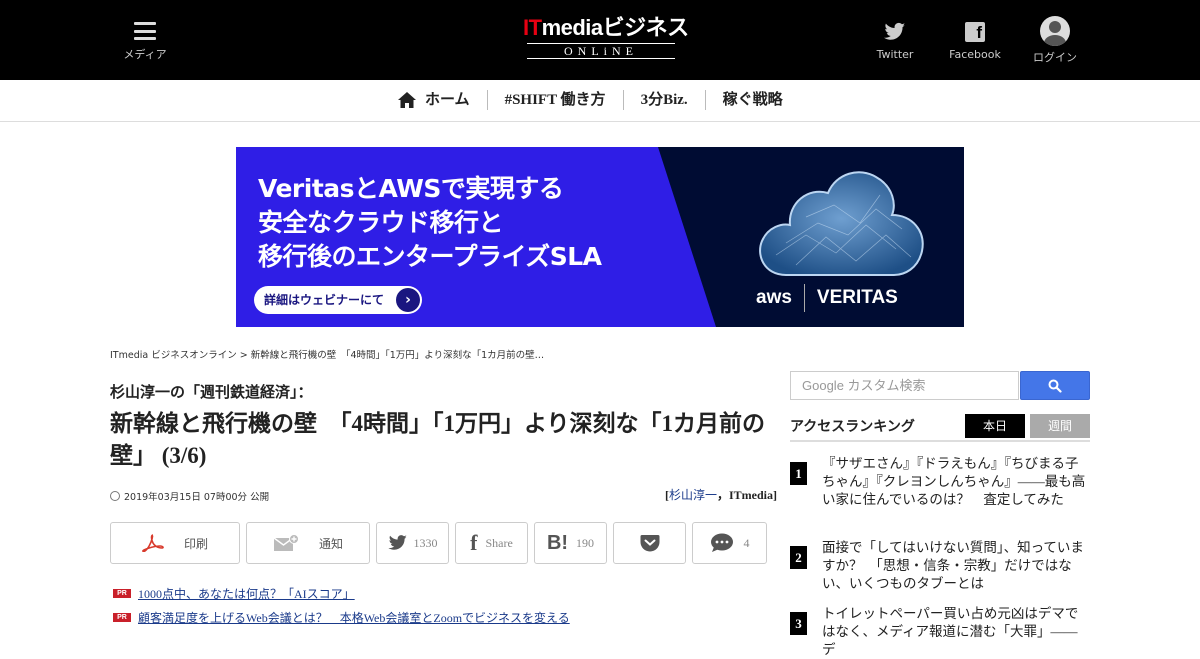 Image resolution: width=1200 pixels, height=659 pixels. I want to click on notify-button: 通知, so click(308, 543).